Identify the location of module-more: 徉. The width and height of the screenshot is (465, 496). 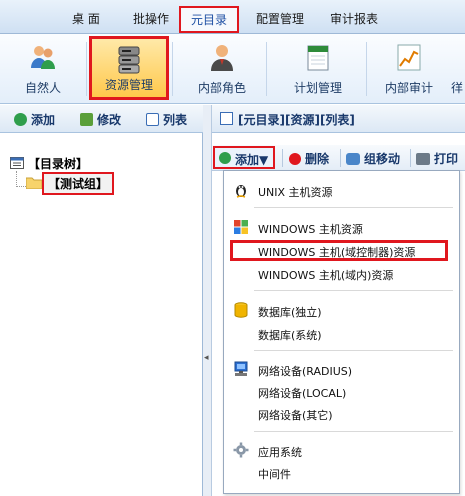
(458, 68).